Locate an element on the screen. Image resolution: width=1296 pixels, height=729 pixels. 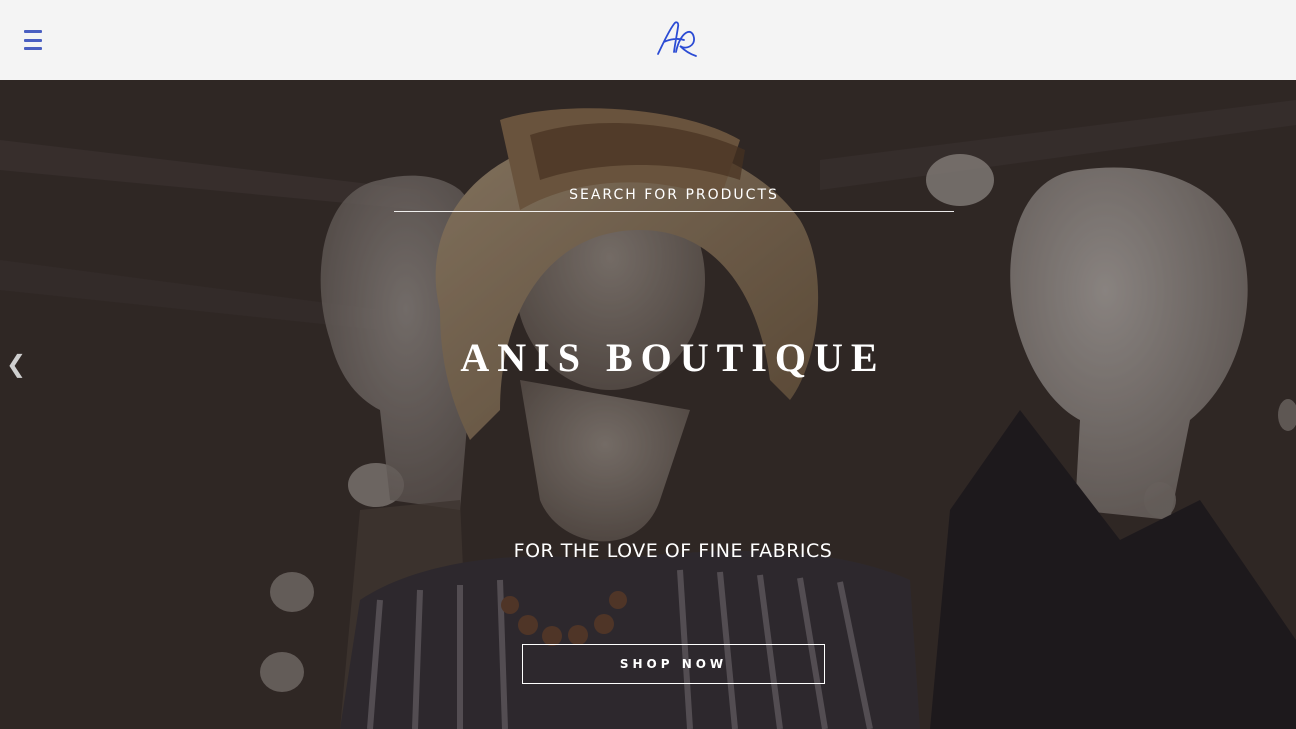
logo is located at coordinates (676, 39).